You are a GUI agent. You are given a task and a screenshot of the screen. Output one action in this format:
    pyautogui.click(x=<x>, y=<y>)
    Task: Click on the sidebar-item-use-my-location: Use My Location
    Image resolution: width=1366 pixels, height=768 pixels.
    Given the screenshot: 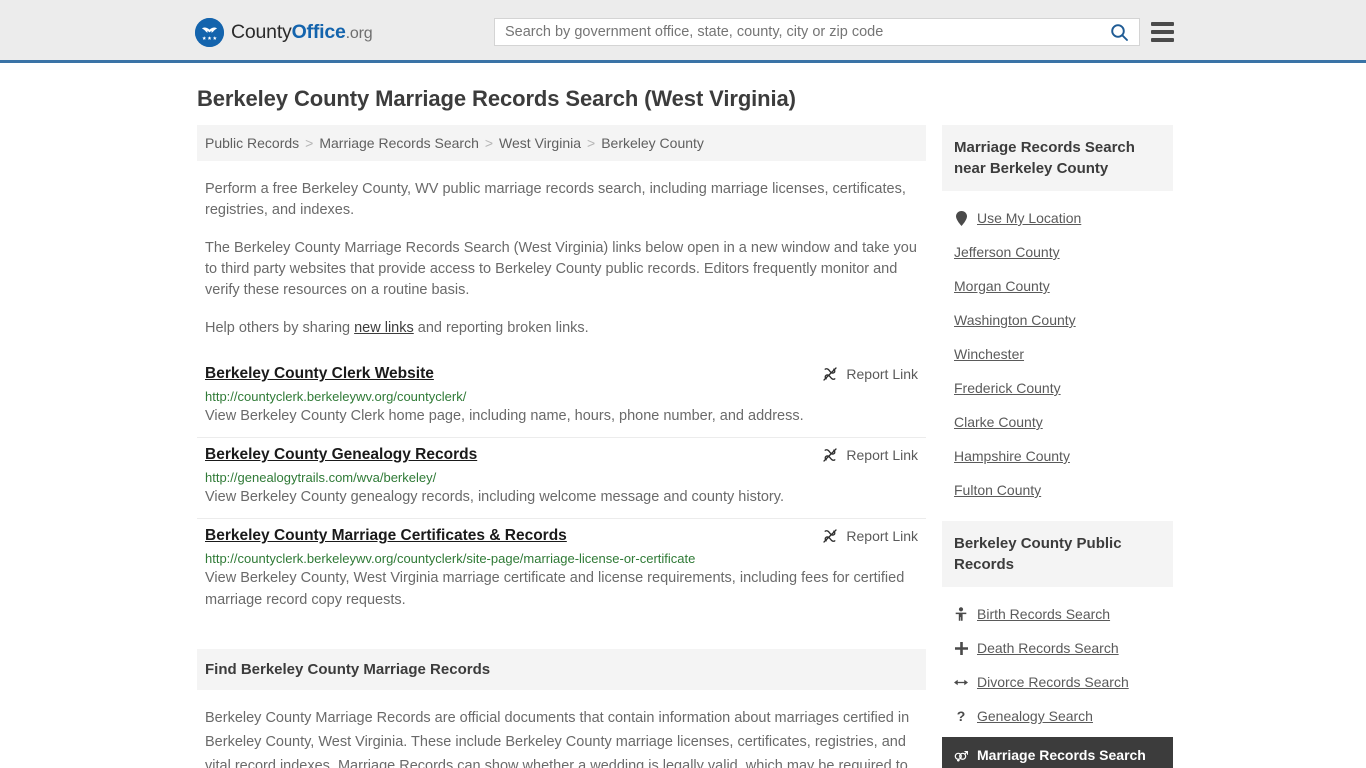 What is the action you would take?
    pyautogui.click(x=1057, y=218)
    